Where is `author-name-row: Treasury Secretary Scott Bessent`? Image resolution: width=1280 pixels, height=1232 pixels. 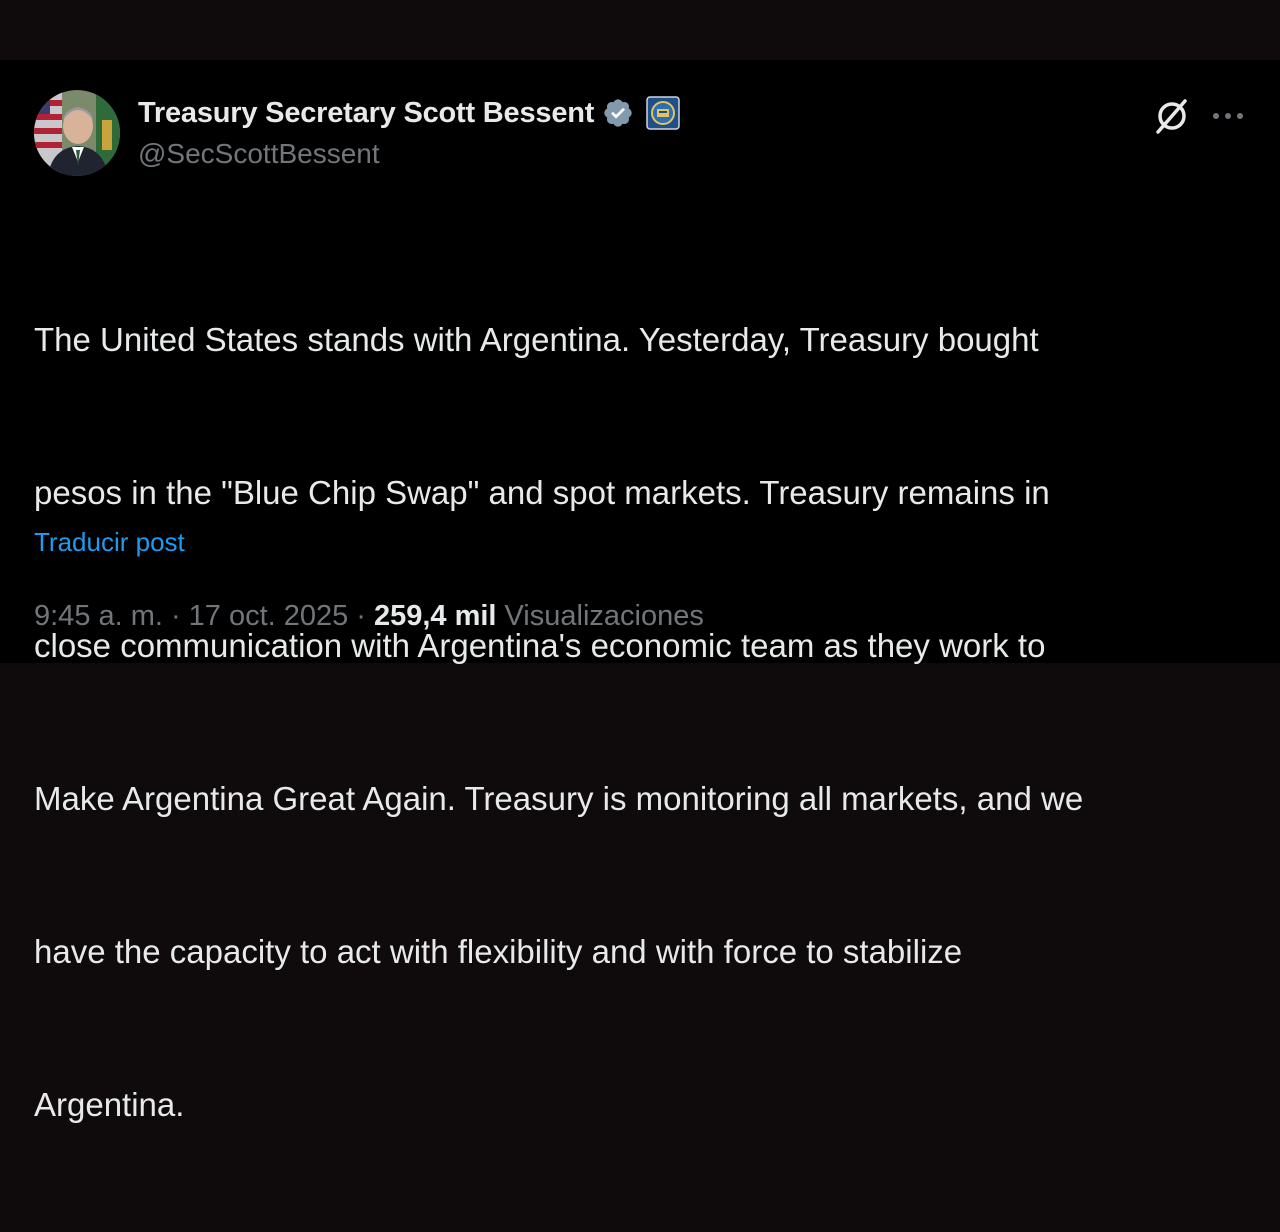
author-name-row: Treasury Secretary Scott Bessent is located at coordinates (409, 113).